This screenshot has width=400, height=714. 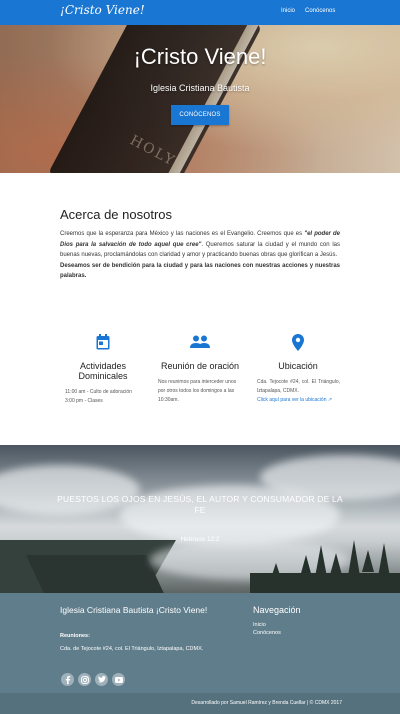 What do you see at coordinates (259, 625) in the screenshot?
I see `footer-link-inicio: Inicio` at bounding box center [259, 625].